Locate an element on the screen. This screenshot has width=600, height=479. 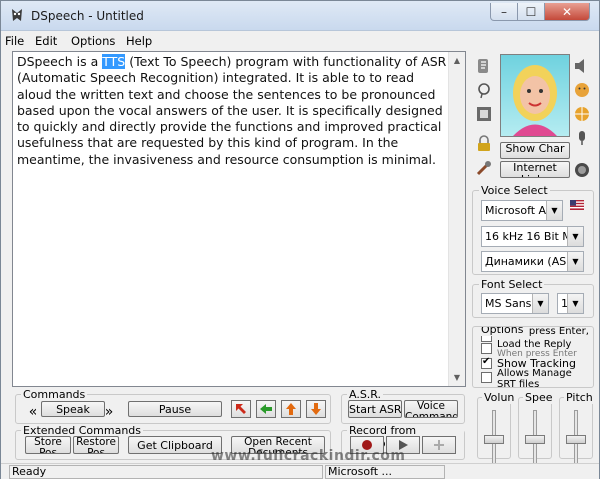
up-left-arrow-button is located at coordinates (241, 409).